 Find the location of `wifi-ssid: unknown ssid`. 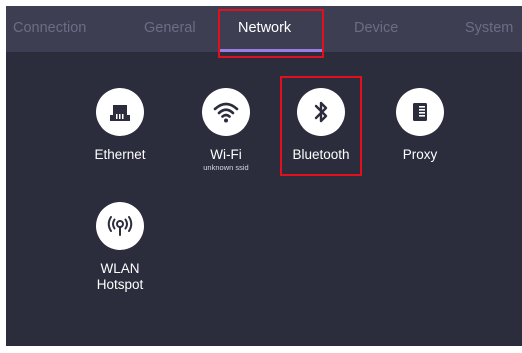

wifi-ssid: unknown ssid is located at coordinates (226, 167).